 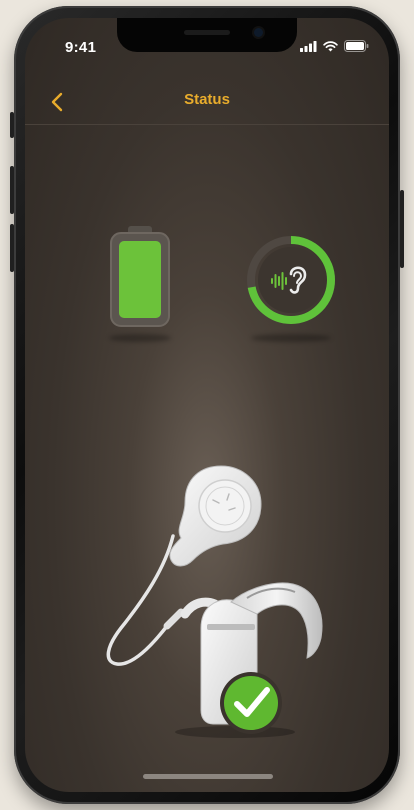 I want to click on signal-ring, so click(x=291, y=280).